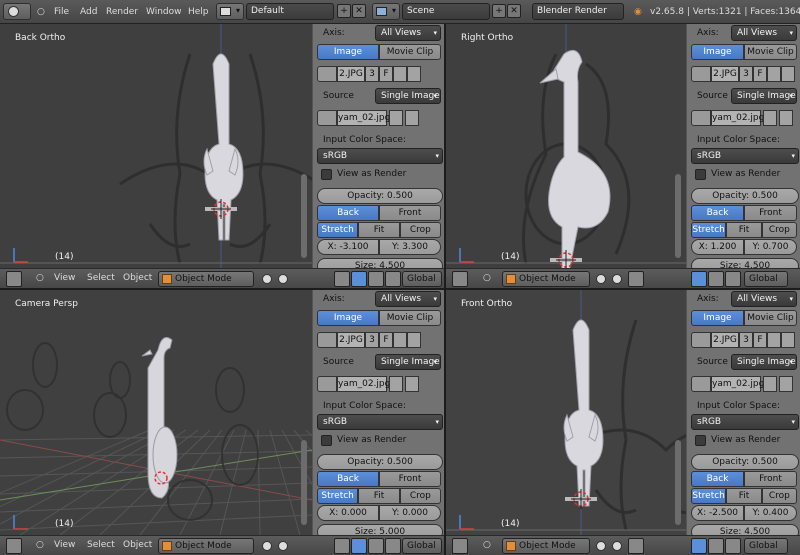 This screenshot has height=555, width=800. Describe the element at coordinates (717, 247) in the screenshot. I see `offset-x-field: X: 1.200` at that location.